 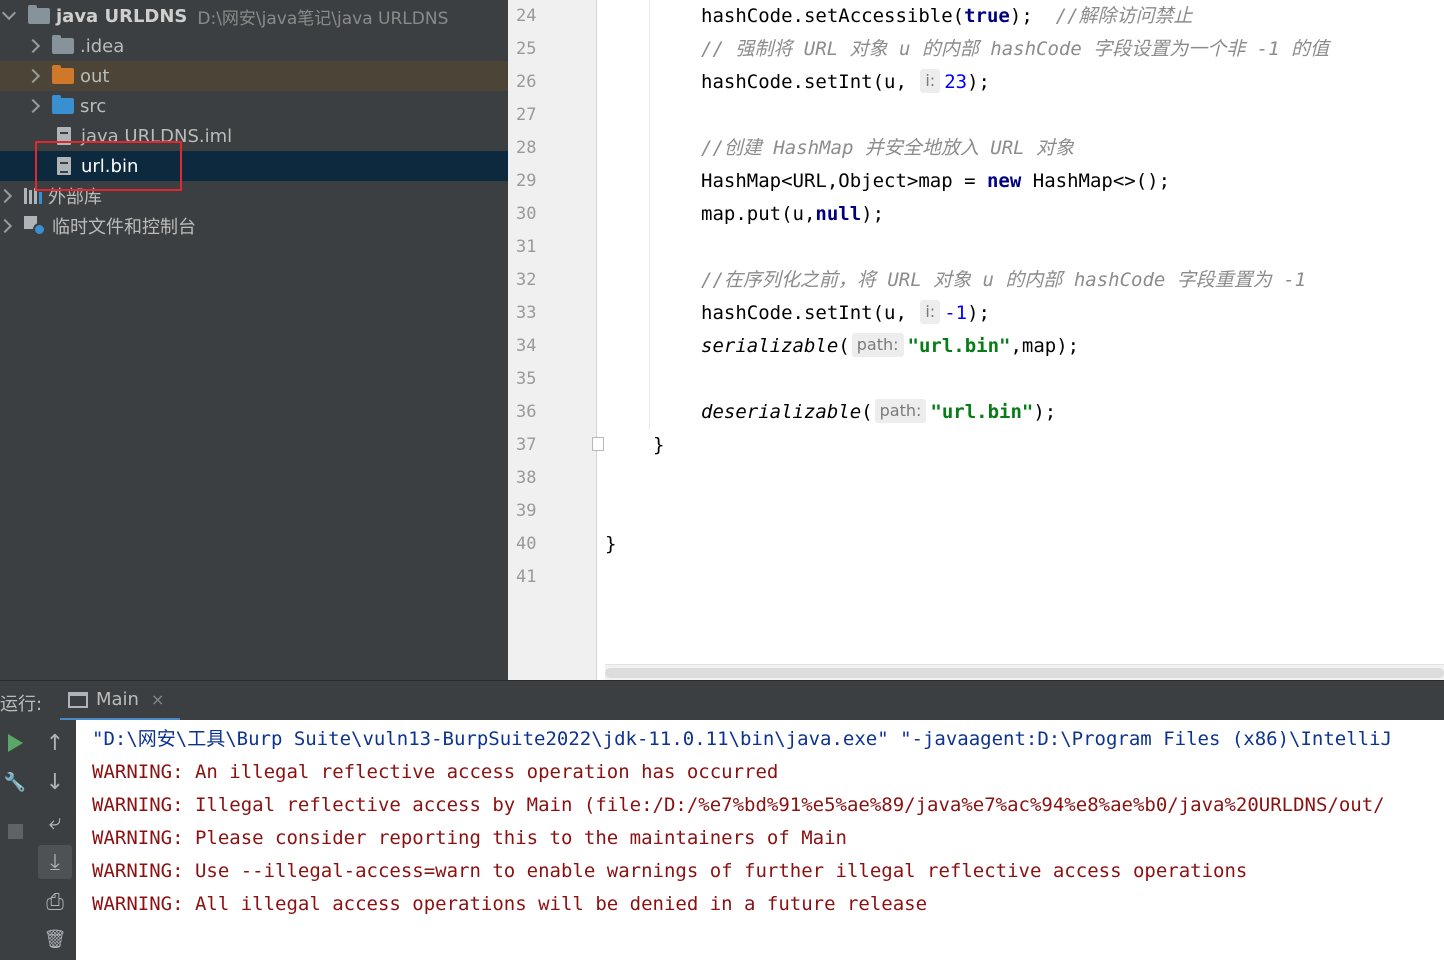 I want to click on tree-item-external-libraries: 外部库, so click(x=254, y=196).